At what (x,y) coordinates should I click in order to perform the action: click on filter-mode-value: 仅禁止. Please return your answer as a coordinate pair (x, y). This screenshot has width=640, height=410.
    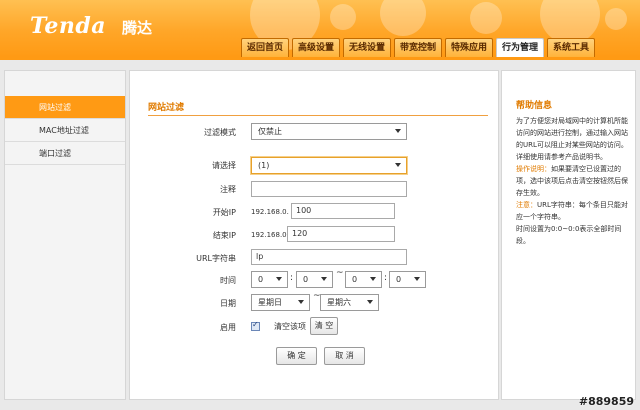
    Looking at the image, I should click on (270, 131).